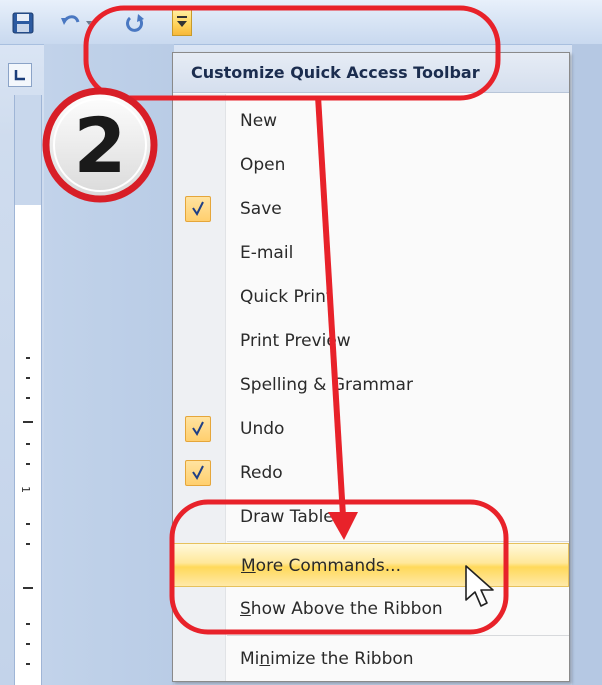 The image size is (602, 685). I want to click on menu-item-label: New, so click(259, 121).